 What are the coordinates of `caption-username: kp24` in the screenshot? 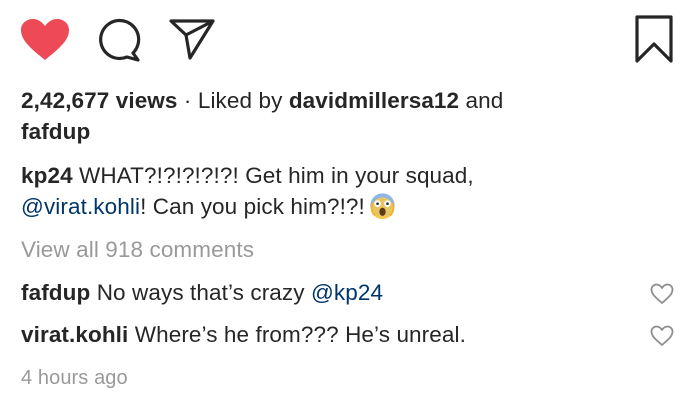 It's located at (47, 175).